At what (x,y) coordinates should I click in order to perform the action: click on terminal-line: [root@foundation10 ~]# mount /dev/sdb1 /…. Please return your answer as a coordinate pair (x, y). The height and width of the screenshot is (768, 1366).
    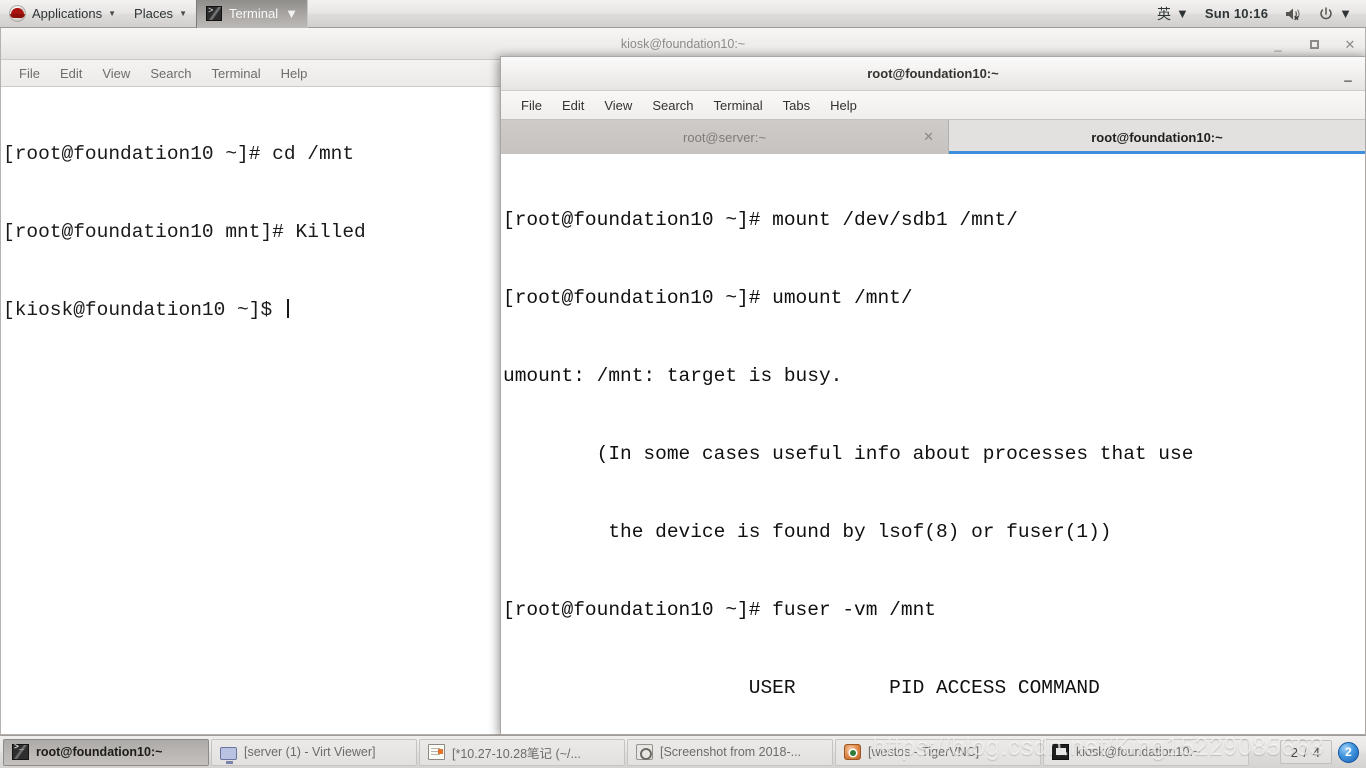
    Looking at the image, I should click on (760, 220).